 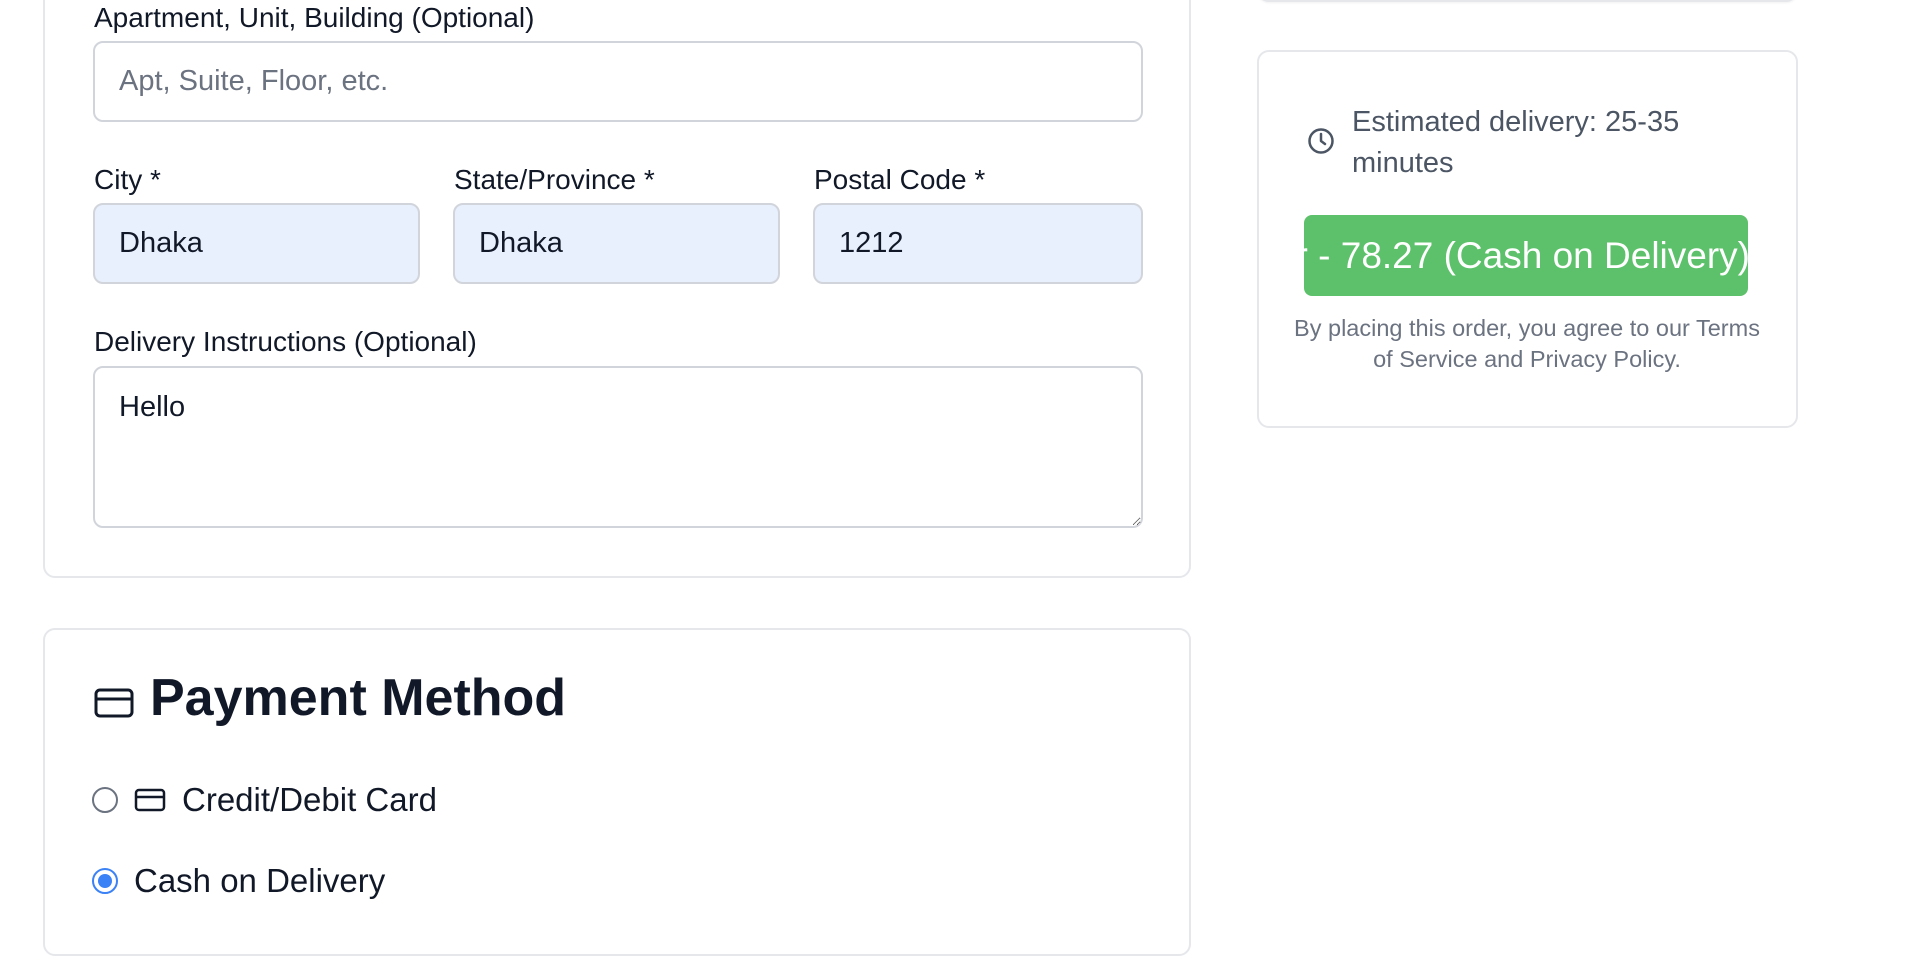 I want to click on postal-code-input, so click(x=978, y=243).